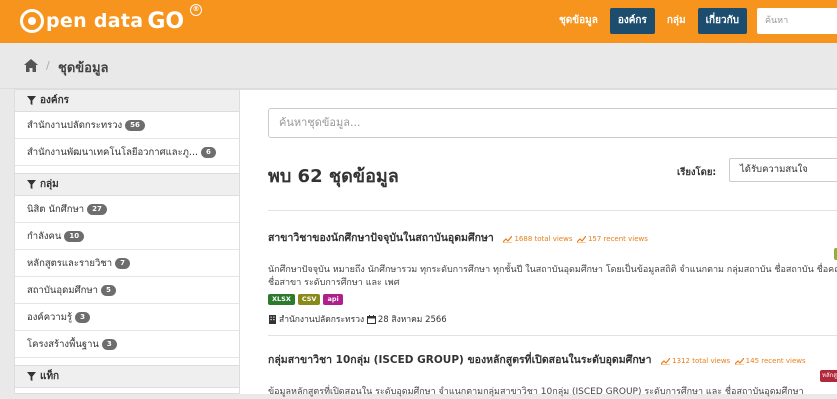 The height and width of the screenshot is (399, 837). I want to click on view-stats: 1688 total views 157 recent views, so click(575, 239).